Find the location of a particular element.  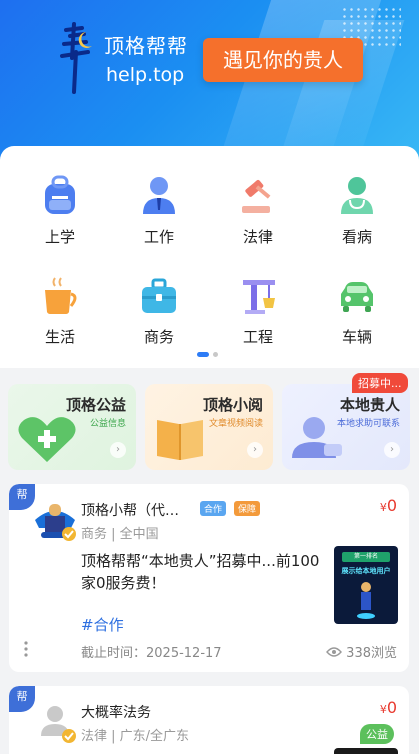

slogan-badge: 遇见你的贵人 is located at coordinates (283, 60).